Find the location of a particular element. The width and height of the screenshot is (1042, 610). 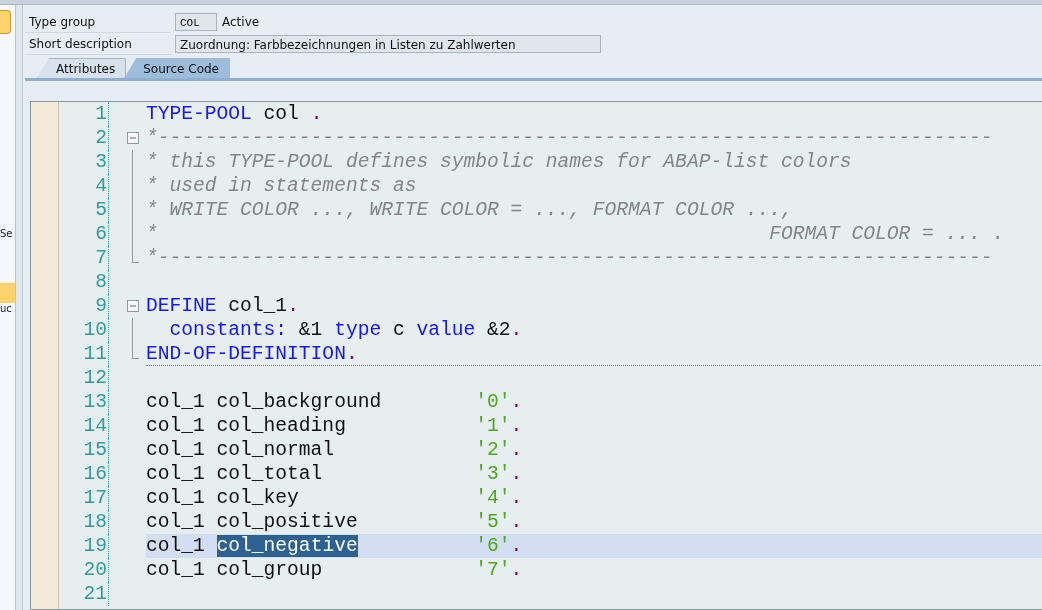

code-line: * used in statements as is located at coordinates (282, 186).